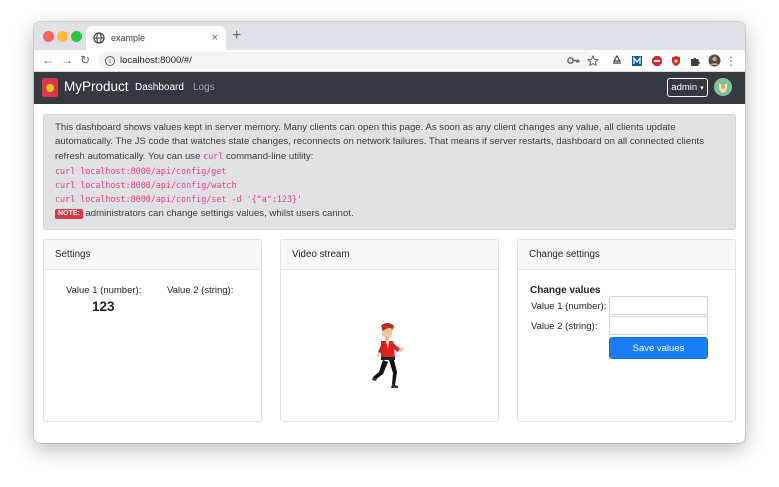 This screenshot has height=487, width=779. Describe the element at coordinates (213, 156) in the screenshot. I see `curl-inline-code: curl` at that location.